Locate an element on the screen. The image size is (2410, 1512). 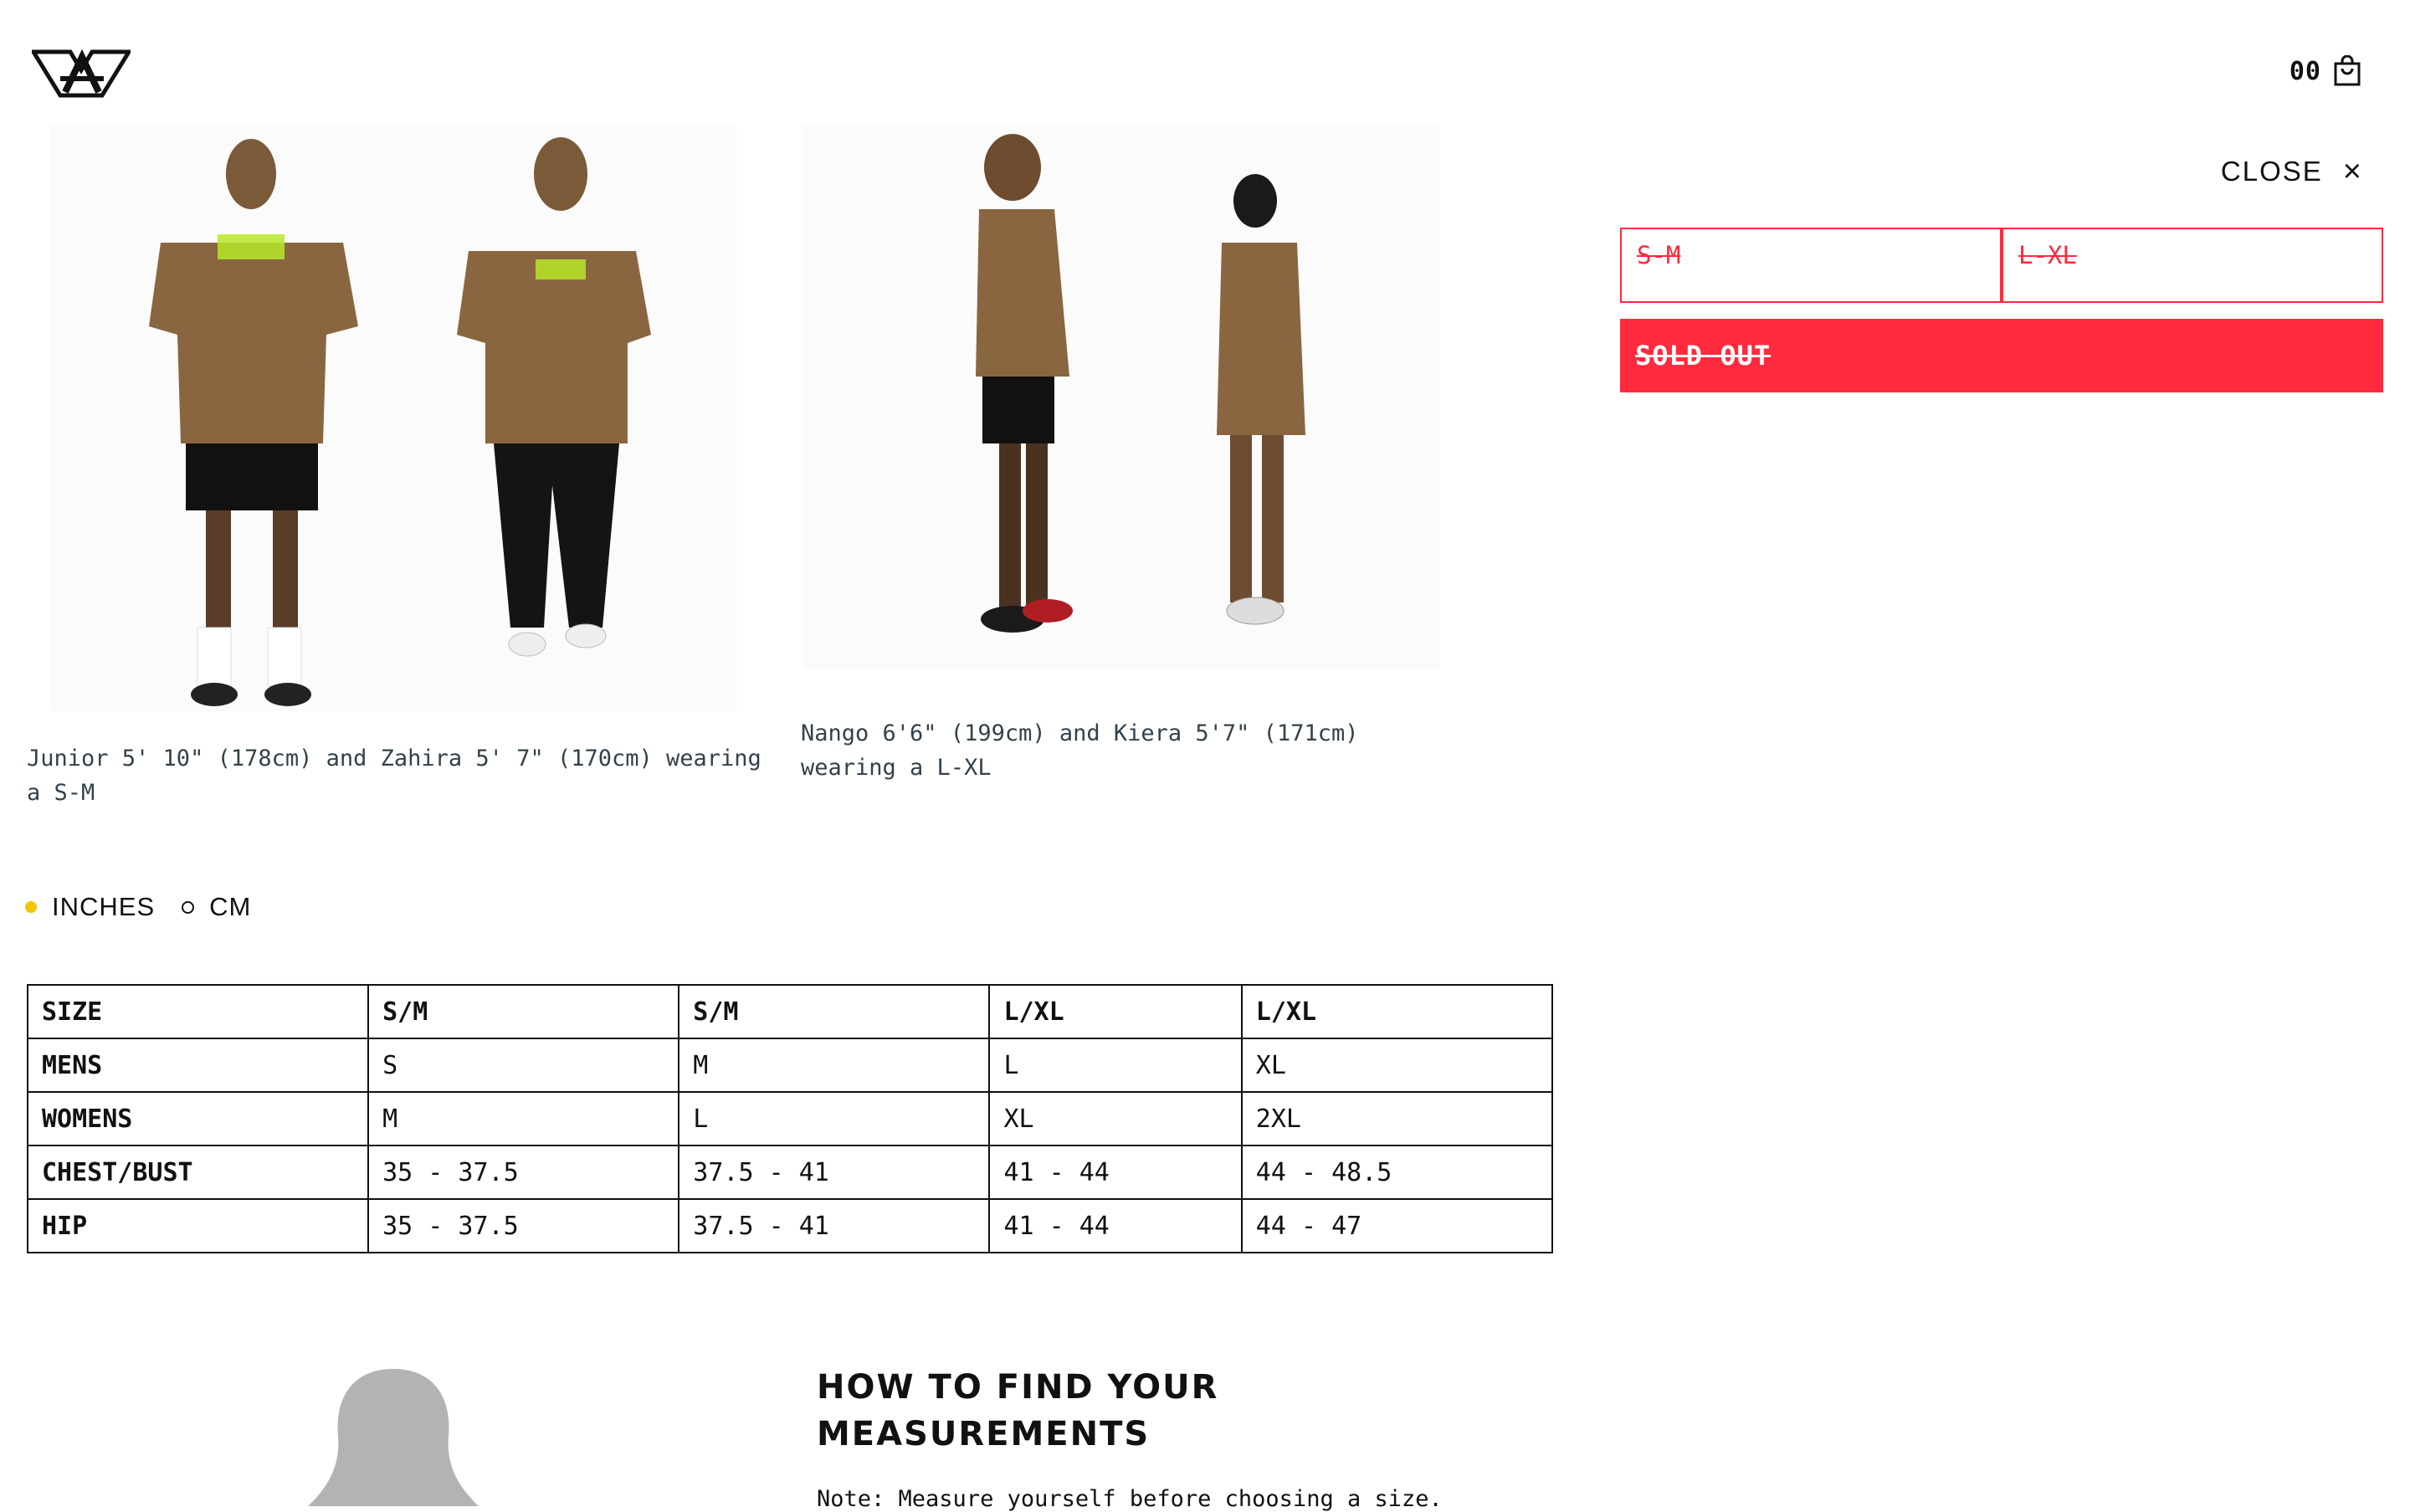
table-row: WOMENS M L XL 2XL is located at coordinates (790, 1118).